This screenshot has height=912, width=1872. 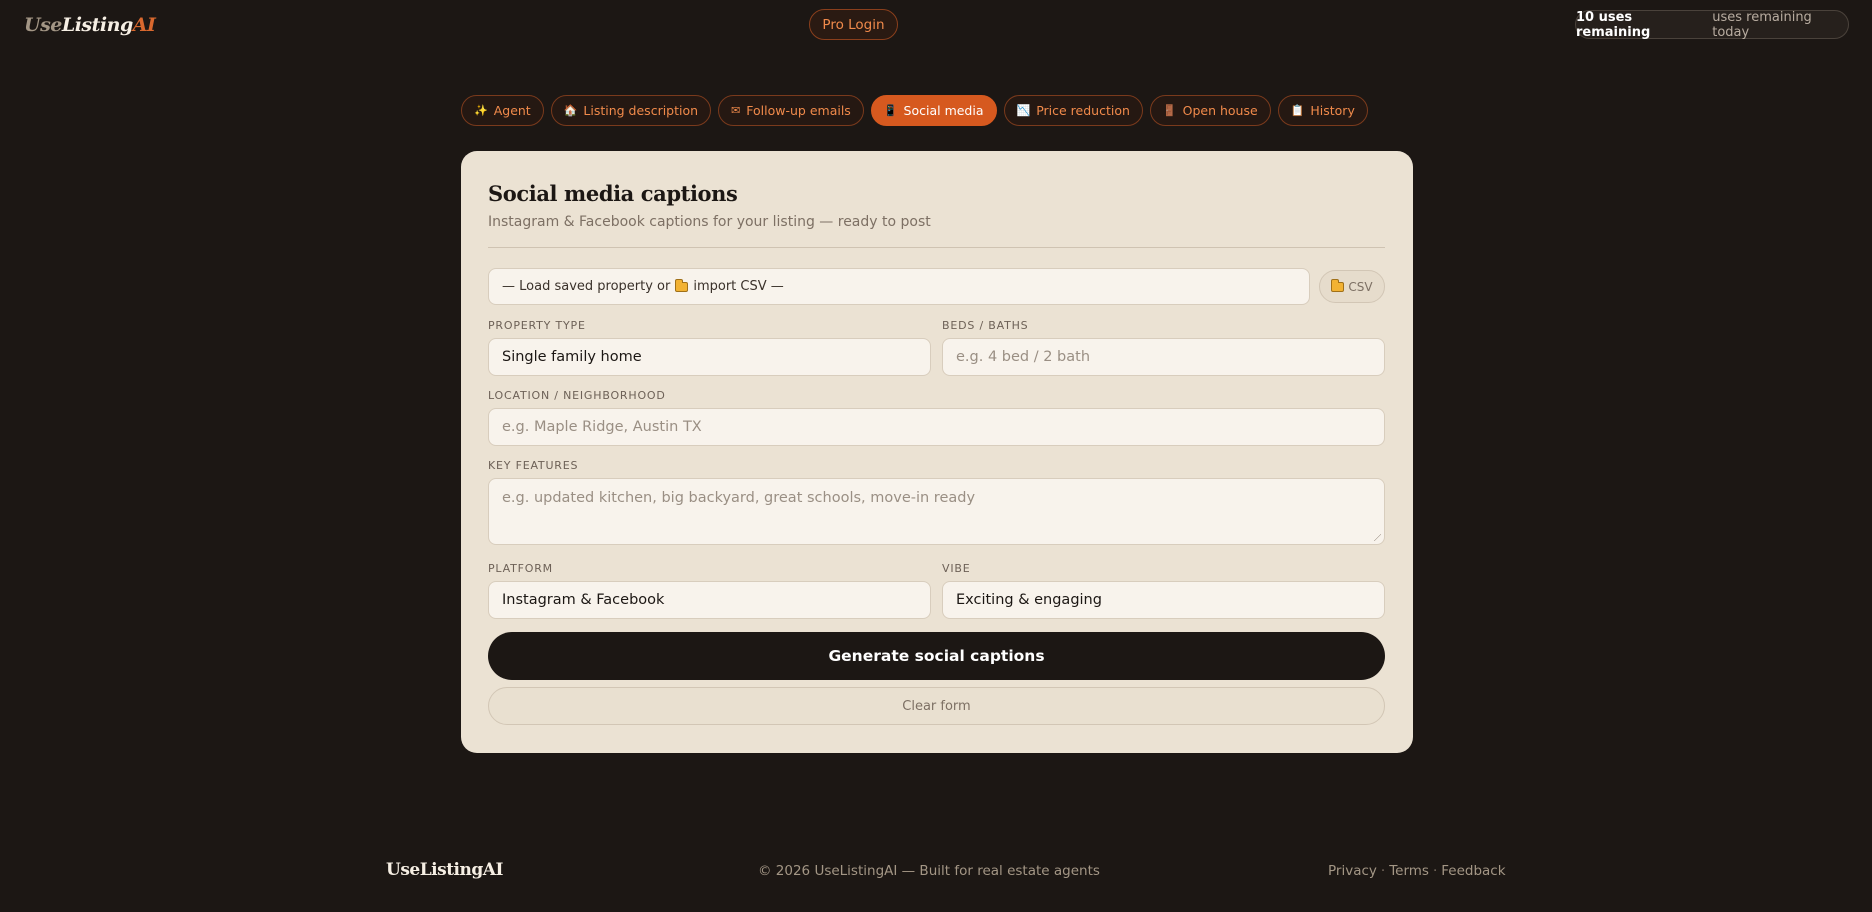 I want to click on app-logo: UseListingAI, so click(x=90, y=25).